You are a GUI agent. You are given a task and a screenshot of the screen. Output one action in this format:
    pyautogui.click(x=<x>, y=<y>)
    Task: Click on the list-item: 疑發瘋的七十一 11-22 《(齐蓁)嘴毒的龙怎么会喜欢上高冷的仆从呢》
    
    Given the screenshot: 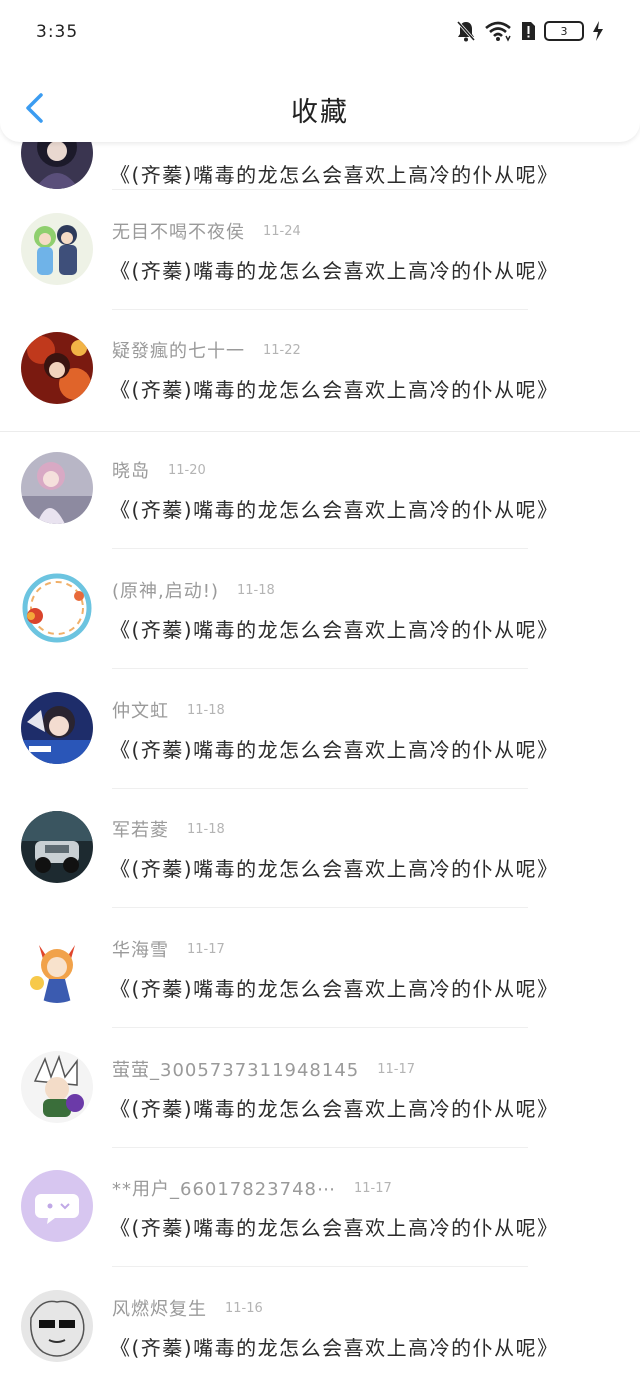 What is the action you would take?
    pyautogui.click(x=320, y=392)
    